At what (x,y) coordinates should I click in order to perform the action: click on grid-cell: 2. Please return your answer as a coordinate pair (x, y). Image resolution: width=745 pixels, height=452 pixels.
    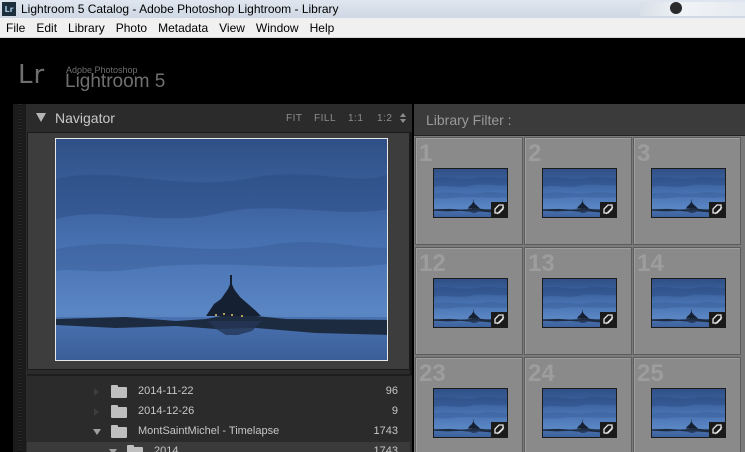
    Looking at the image, I should click on (578, 191).